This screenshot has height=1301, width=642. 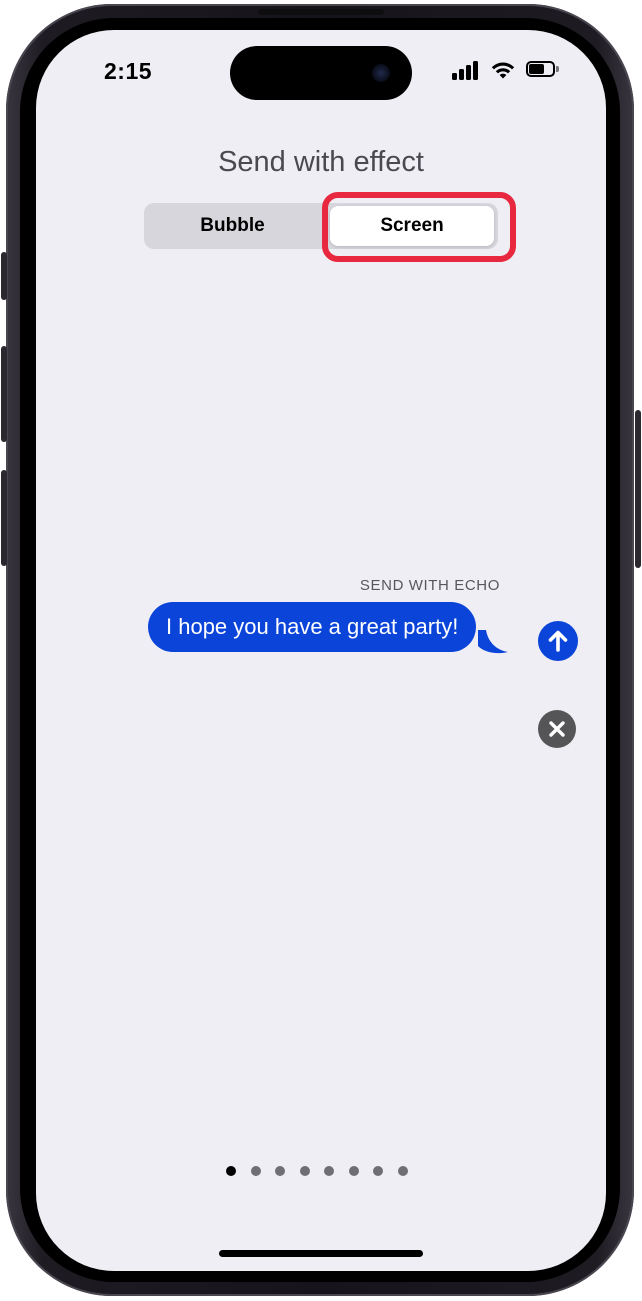 I want to click on effect-type-segmented-control: Bubble Screen, so click(x=321, y=226).